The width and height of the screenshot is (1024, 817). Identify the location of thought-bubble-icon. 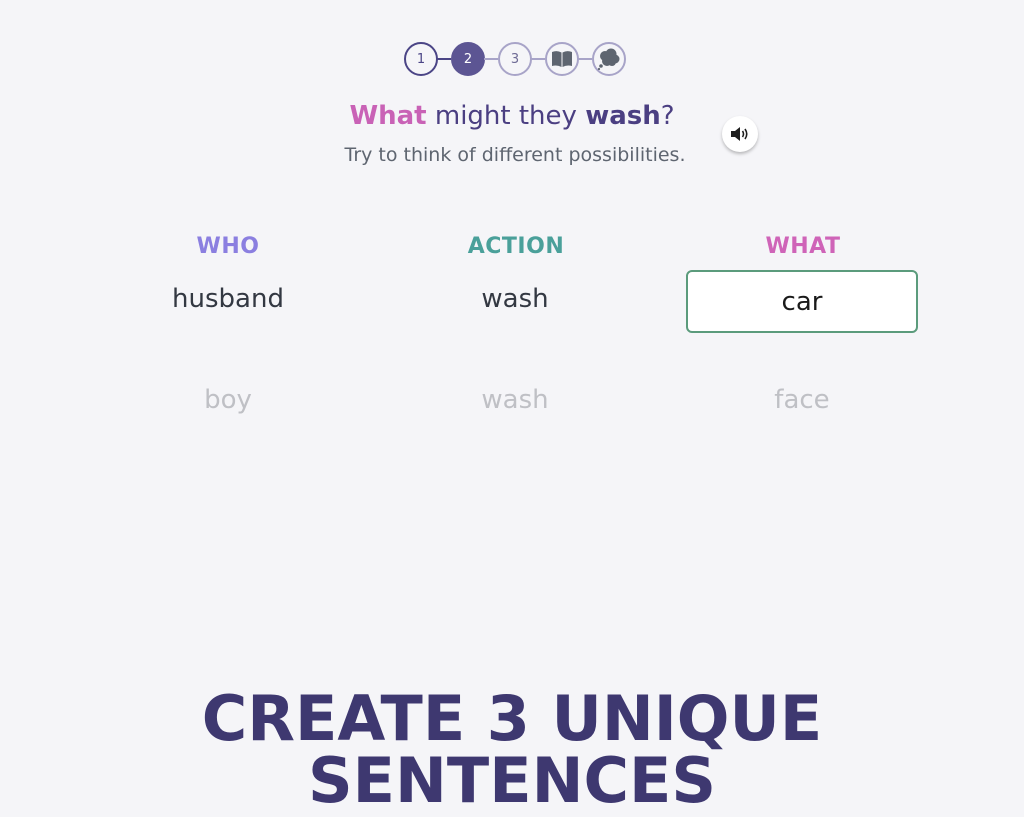
(608, 59).